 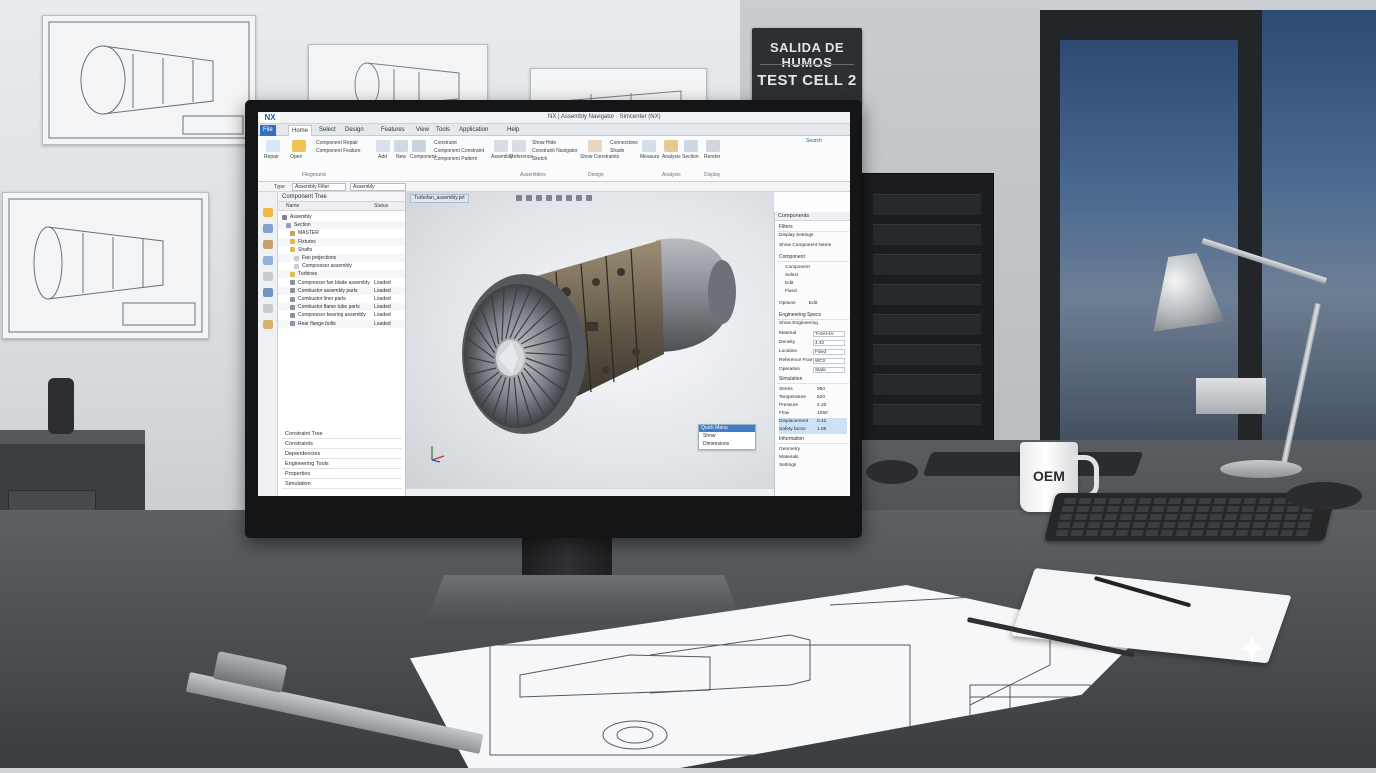 What do you see at coordinates (268, 244) in the screenshot?
I see `constraint-navigator-icon` at bounding box center [268, 244].